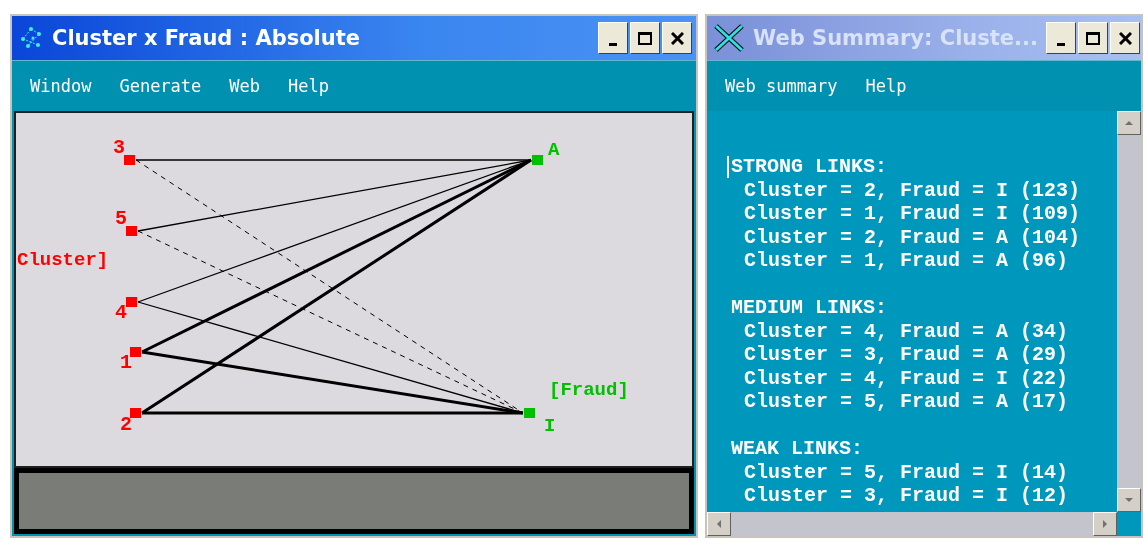 This screenshot has width=1146, height=541. I want to click on node-label: 2, so click(126, 424).